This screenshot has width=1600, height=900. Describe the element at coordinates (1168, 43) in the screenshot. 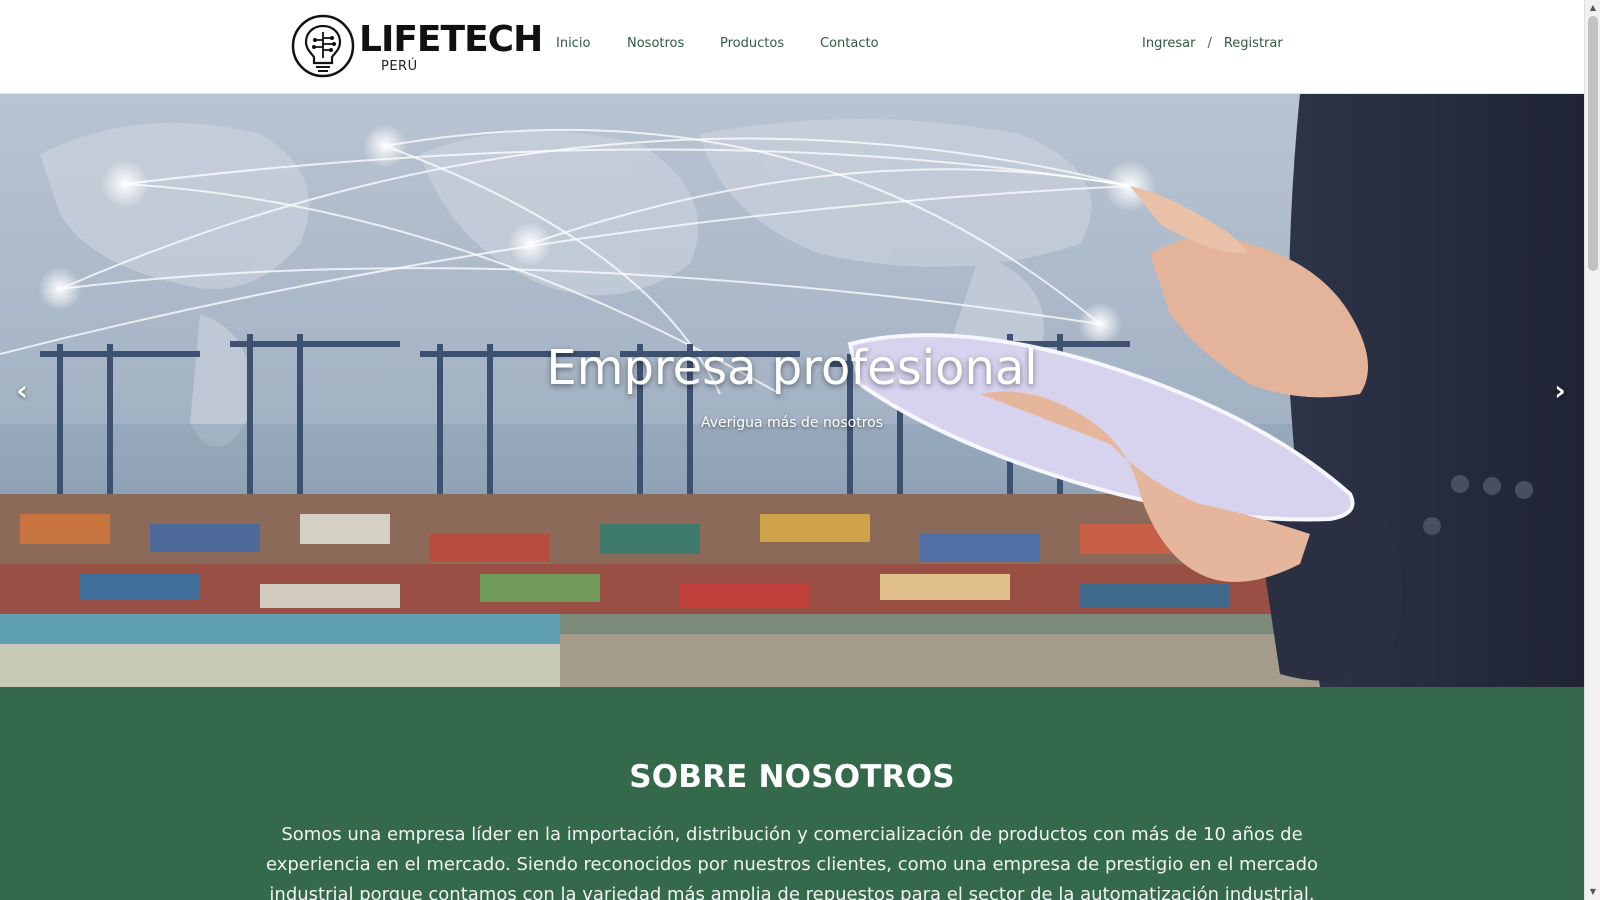

I see `login-link: Ingresar` at that location.